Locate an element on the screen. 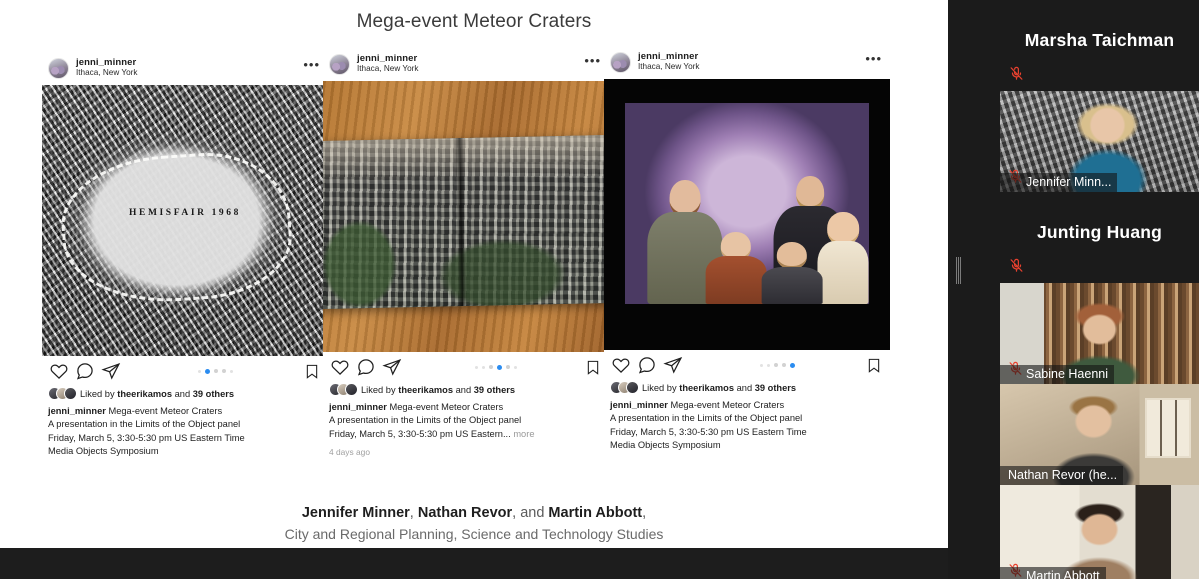 The width and height of the screenshot is (1199, 579). filmstrip-resize-handle is located at coordinates (958, 270).